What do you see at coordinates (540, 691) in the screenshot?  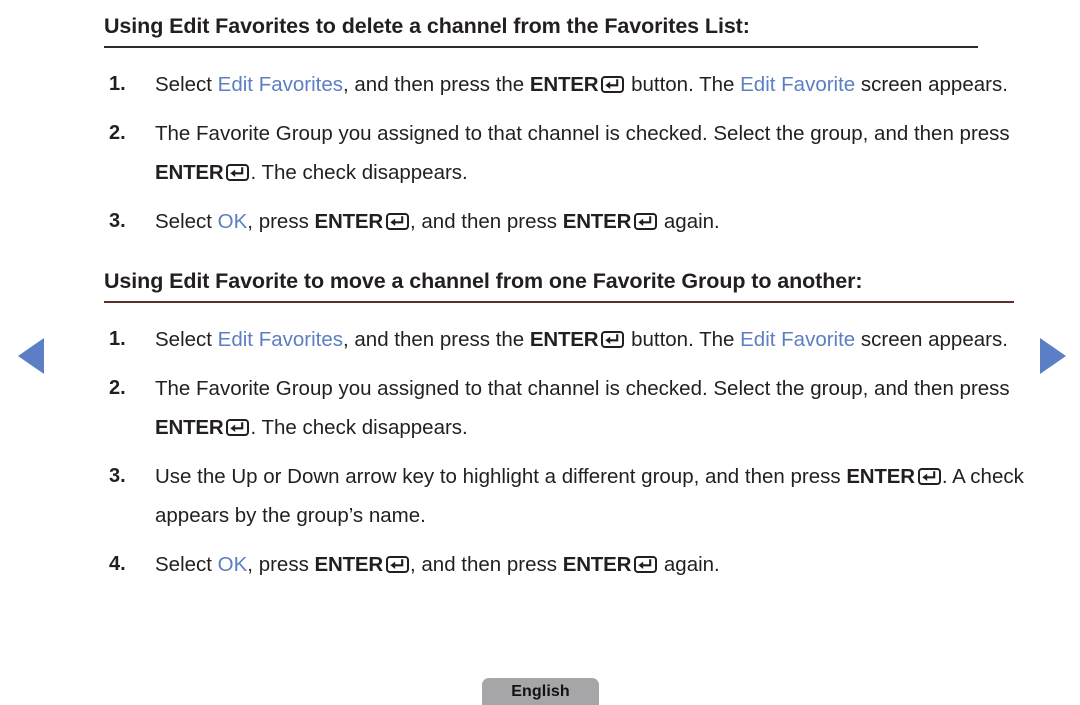 I see `language-button: English` at bounding box center [540, 691].